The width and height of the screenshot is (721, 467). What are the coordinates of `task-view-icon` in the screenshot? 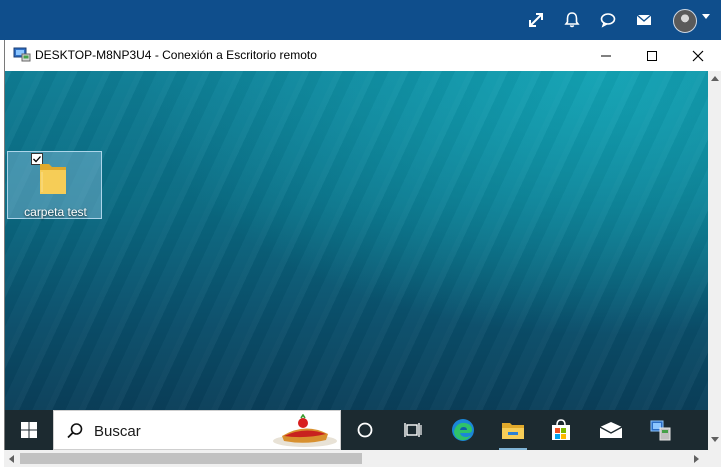 It's located at (413, 430).